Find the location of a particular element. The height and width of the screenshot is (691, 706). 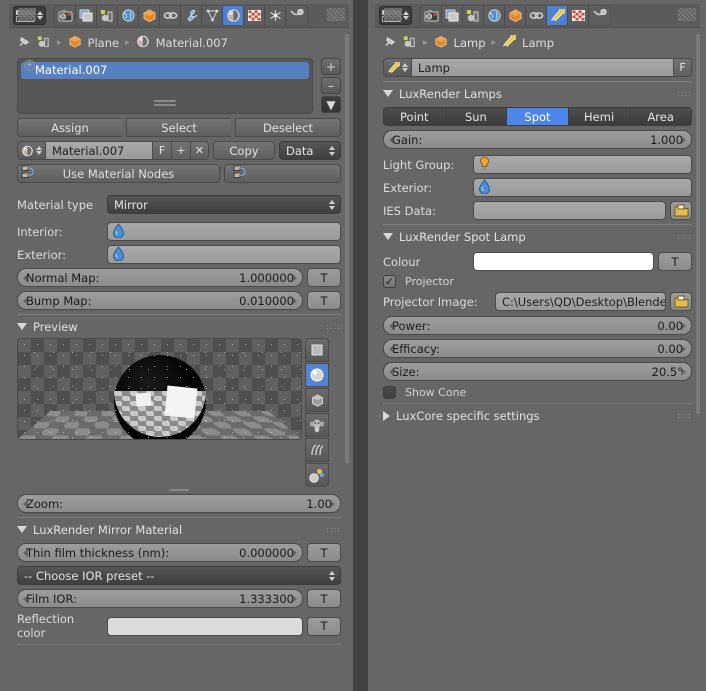

material-slot-item: Material.007 is located at coordinates (165, 70).